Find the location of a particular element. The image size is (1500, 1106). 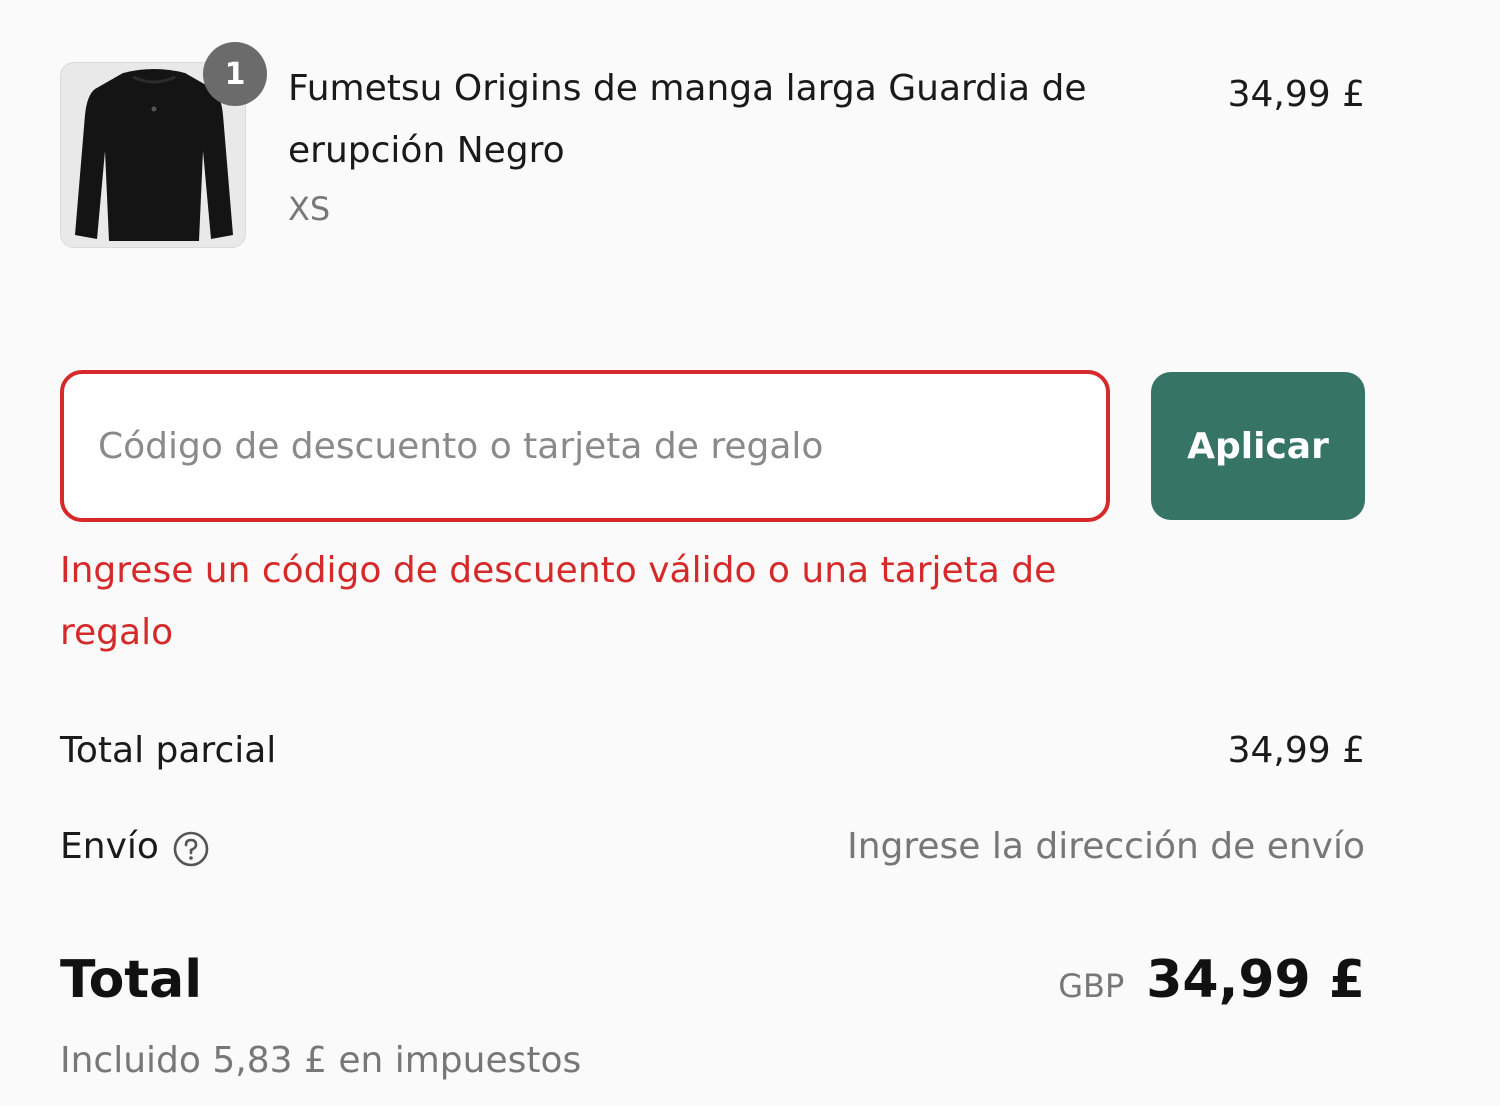

total-value-group: GBP 34,99 £ is located at coordinates (1211, 980).